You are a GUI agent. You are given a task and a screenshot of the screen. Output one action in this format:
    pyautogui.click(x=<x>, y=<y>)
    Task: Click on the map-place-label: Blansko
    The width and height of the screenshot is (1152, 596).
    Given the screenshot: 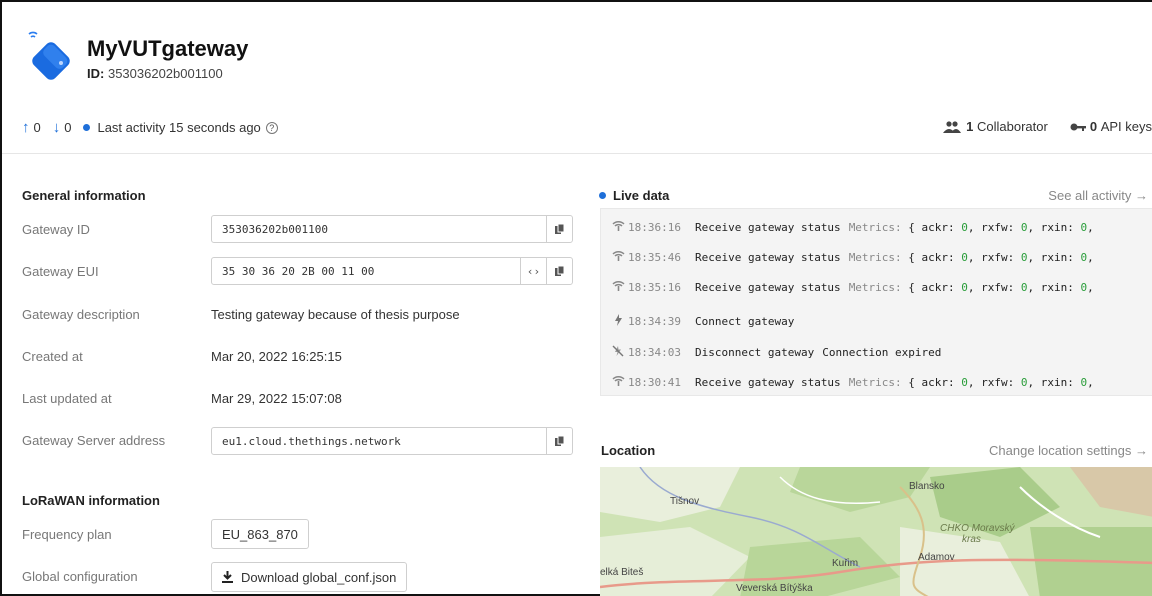 What is the action you would take?
    pyautogui.click(x=927, y=486)
    